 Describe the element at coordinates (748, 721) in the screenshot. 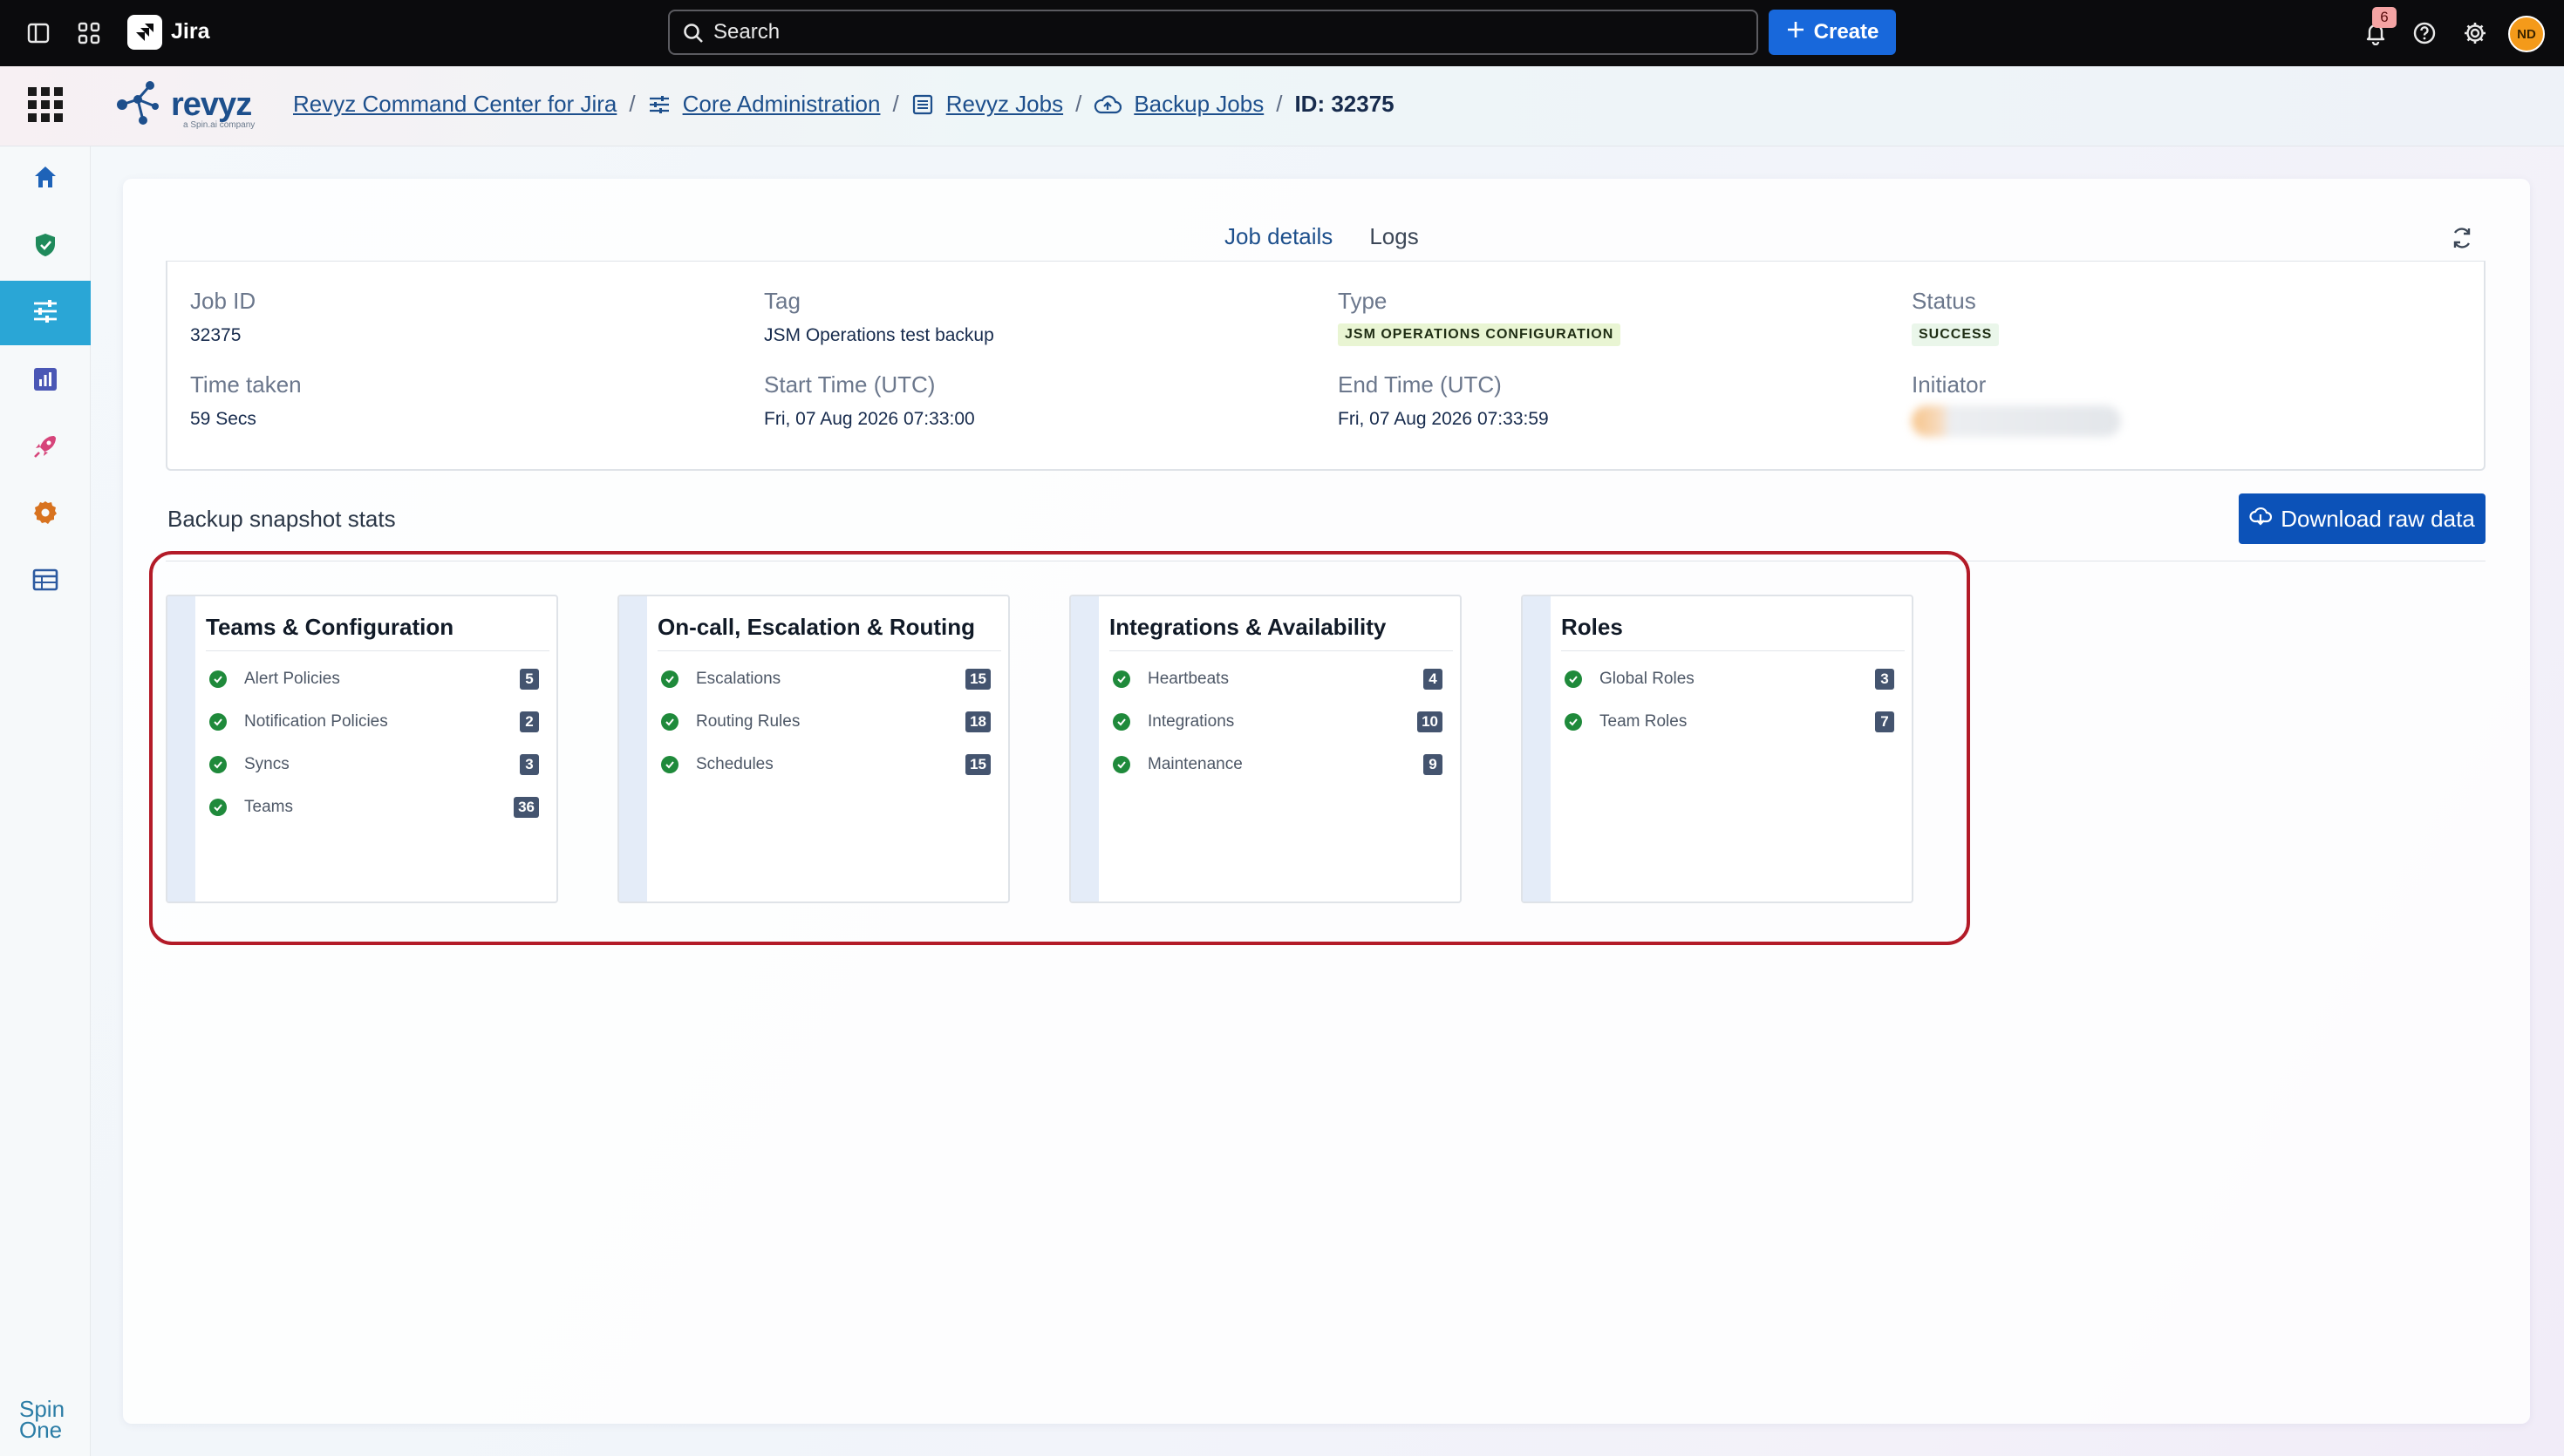

I see `stat-label: Routing Rules` at that location.